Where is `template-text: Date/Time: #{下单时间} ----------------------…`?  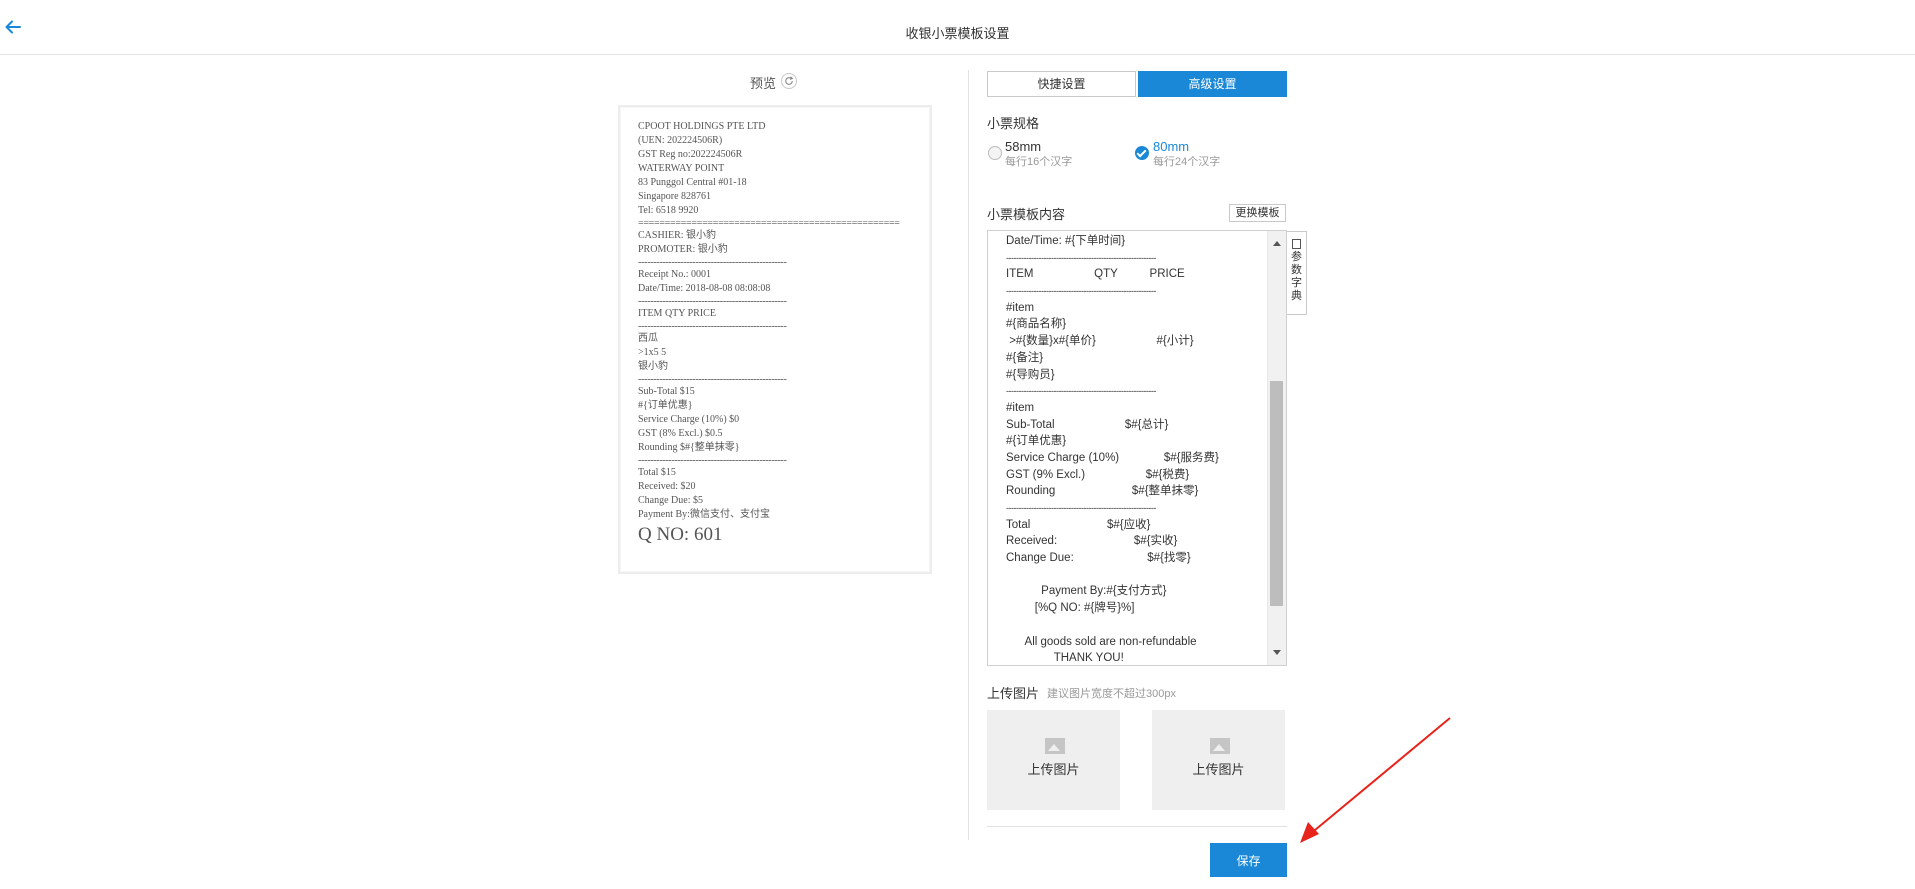 template-text: Date/Time: #{下单时间} ----------------------… is located at coordinates (1131, 449).